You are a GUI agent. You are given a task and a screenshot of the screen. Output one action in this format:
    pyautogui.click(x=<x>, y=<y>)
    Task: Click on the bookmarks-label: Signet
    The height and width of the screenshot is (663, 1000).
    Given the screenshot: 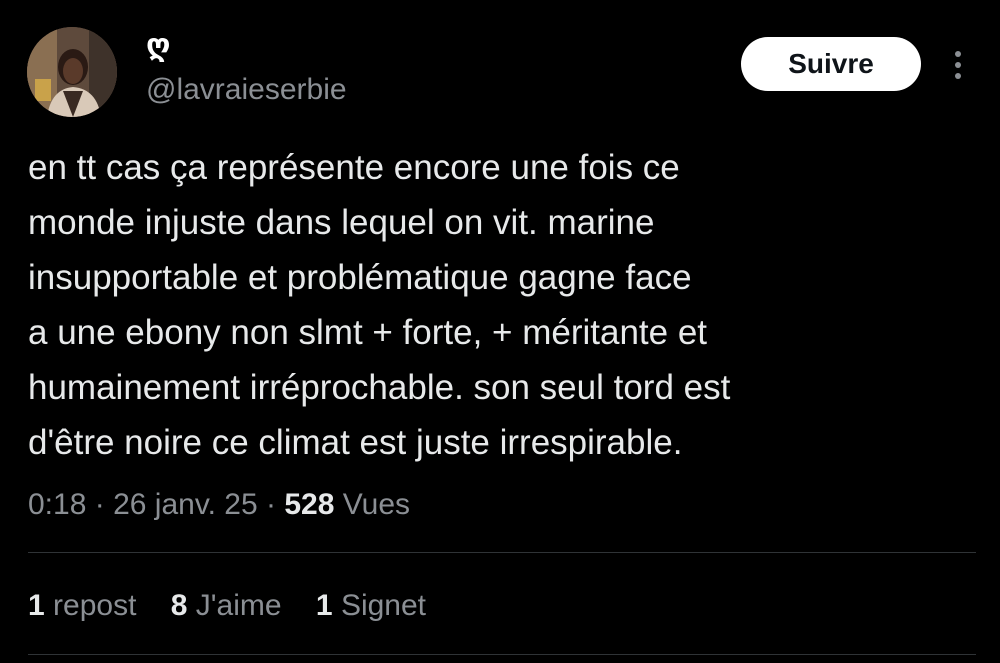 What is the action you would take?
    pyautogui.click(x=383, y=605)
    